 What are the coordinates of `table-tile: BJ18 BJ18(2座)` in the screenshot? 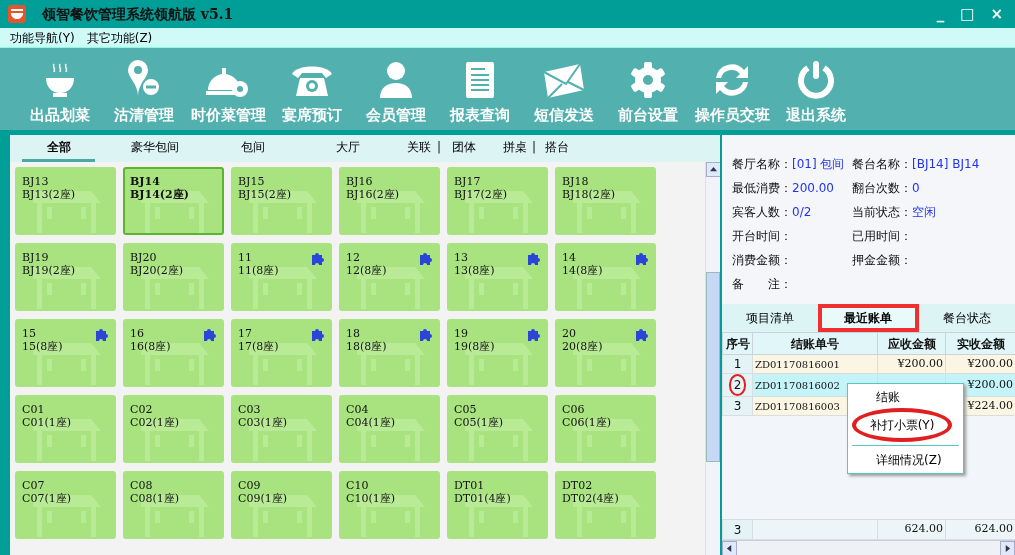 It's located at (605, 201).